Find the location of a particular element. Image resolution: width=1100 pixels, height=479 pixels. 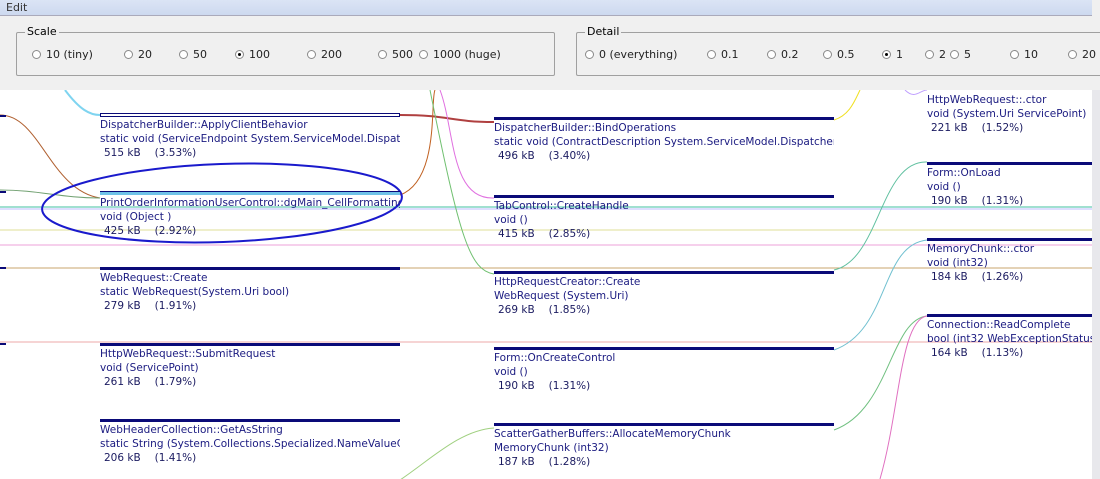

node-signature: void (Object ) is located at coordinates (136, 217).